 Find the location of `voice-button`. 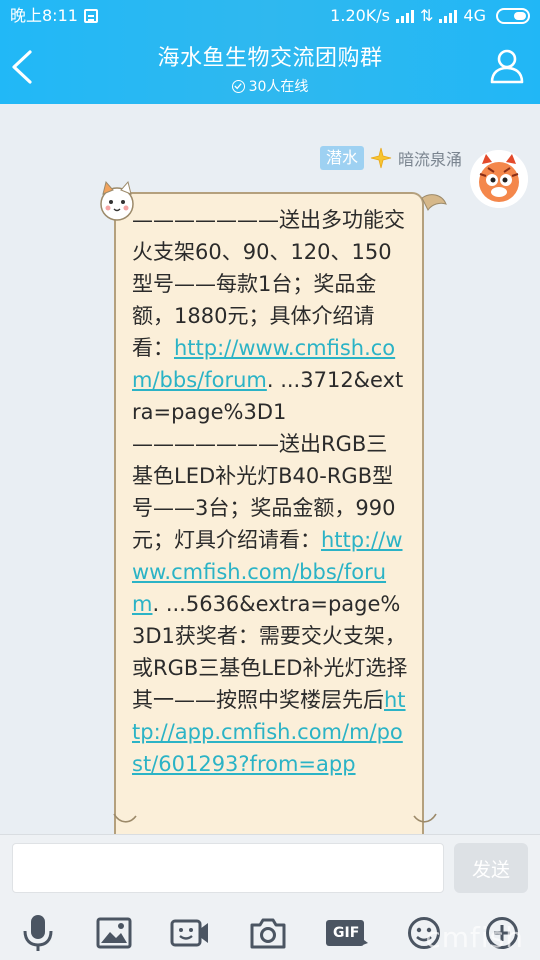

voice-button is located at coordinates (38, 933).